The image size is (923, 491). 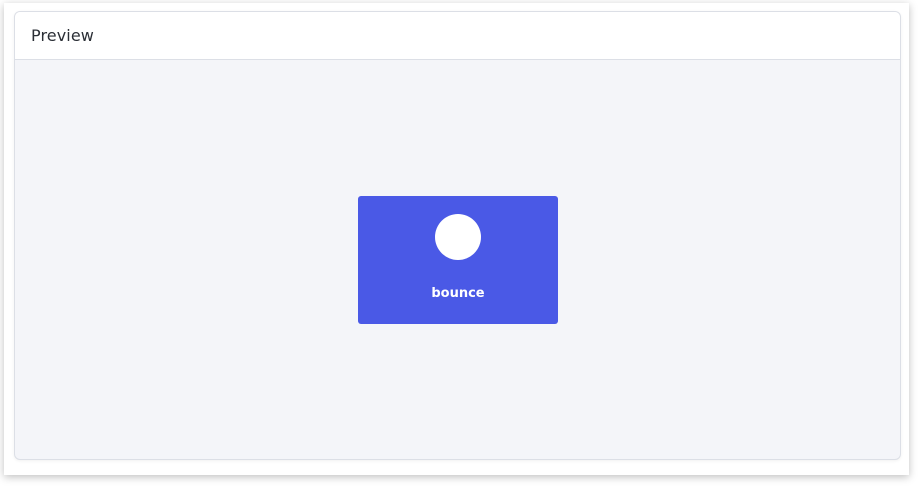 What do you see at coordinates (457, 36) in the screenshot?
I see `panel-header: Preview` at bounding box center [457, 36].